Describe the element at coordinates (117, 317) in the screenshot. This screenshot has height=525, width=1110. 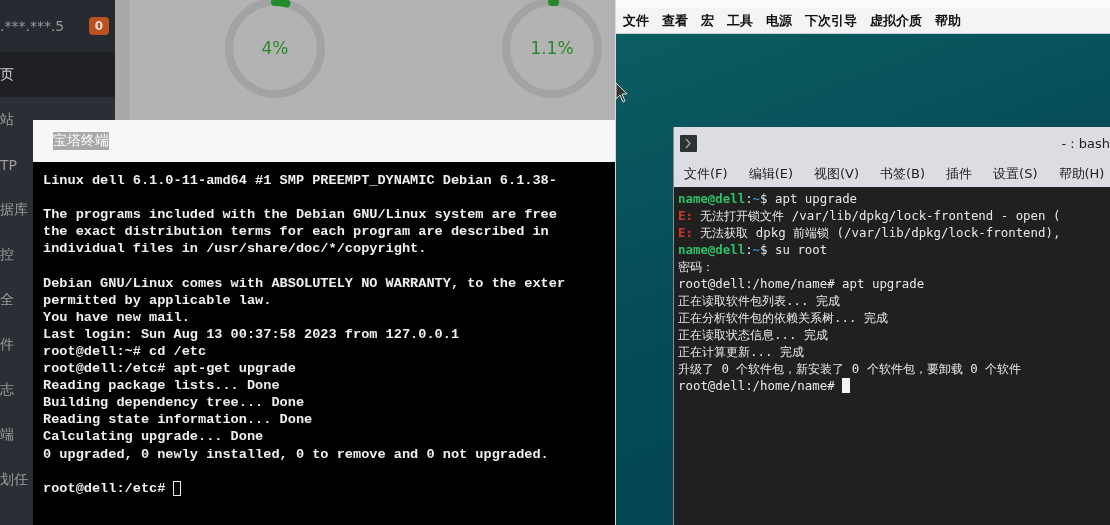
I see `terminal-line: You have new mail.` at that location.